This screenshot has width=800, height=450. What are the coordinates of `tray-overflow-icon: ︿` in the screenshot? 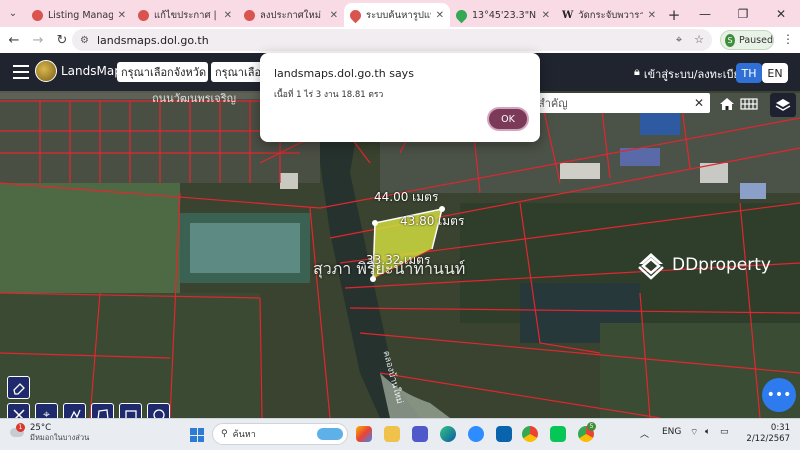 It's located at (644, 433).